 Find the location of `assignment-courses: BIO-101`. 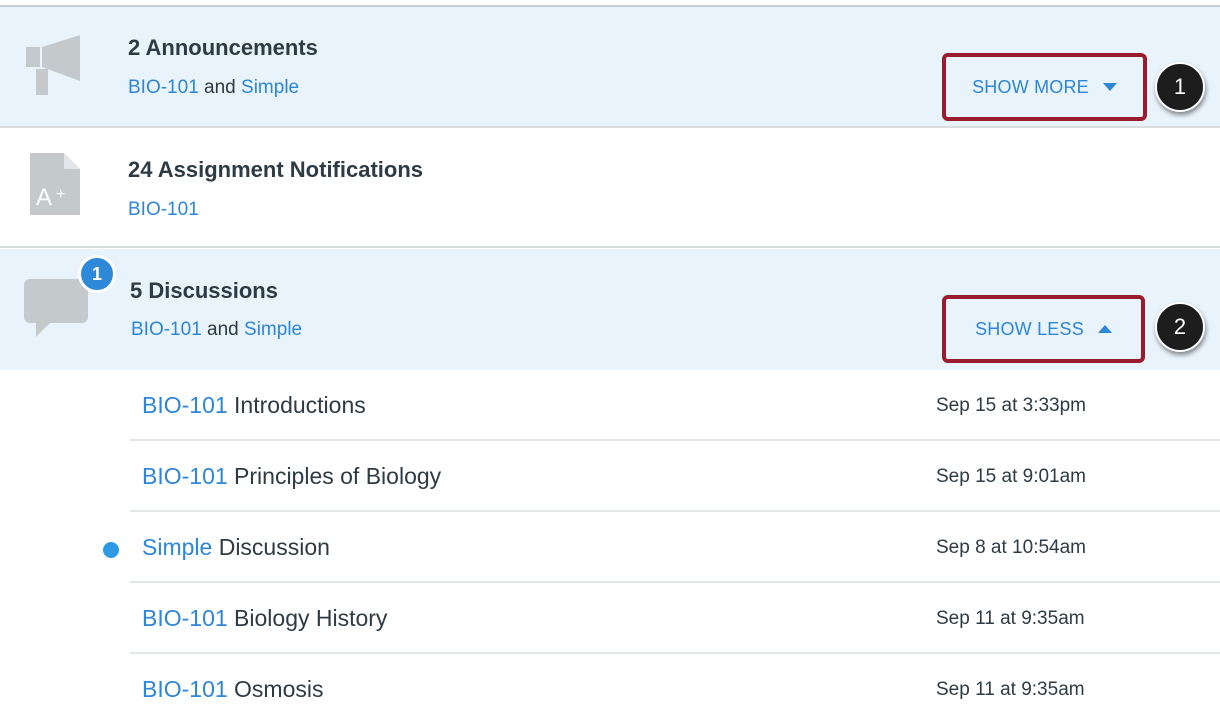

assignment-courses: BIO-101 is located at coordinates (163, 210).